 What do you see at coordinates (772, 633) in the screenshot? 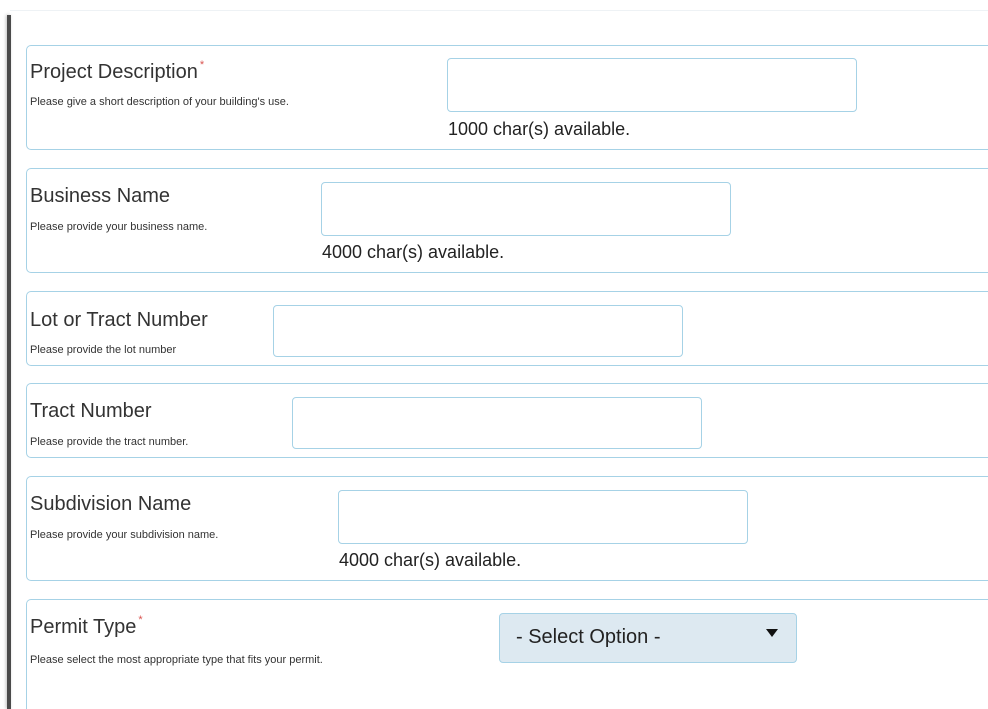
I see `caret-down-icon` at bounding box center [772, 633].